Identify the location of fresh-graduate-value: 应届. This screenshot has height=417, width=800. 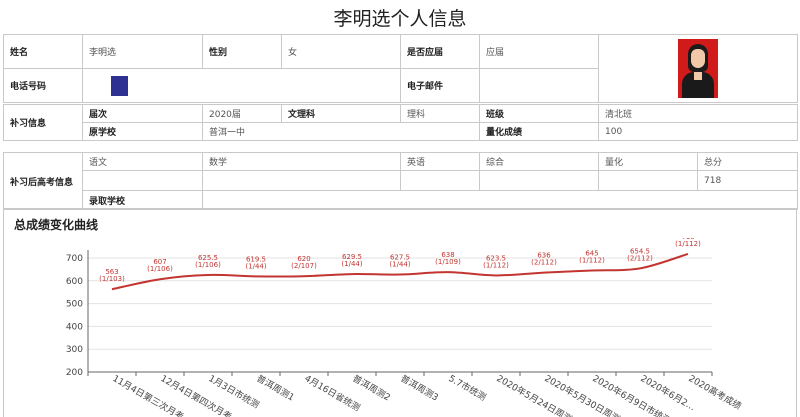
(539, 51).